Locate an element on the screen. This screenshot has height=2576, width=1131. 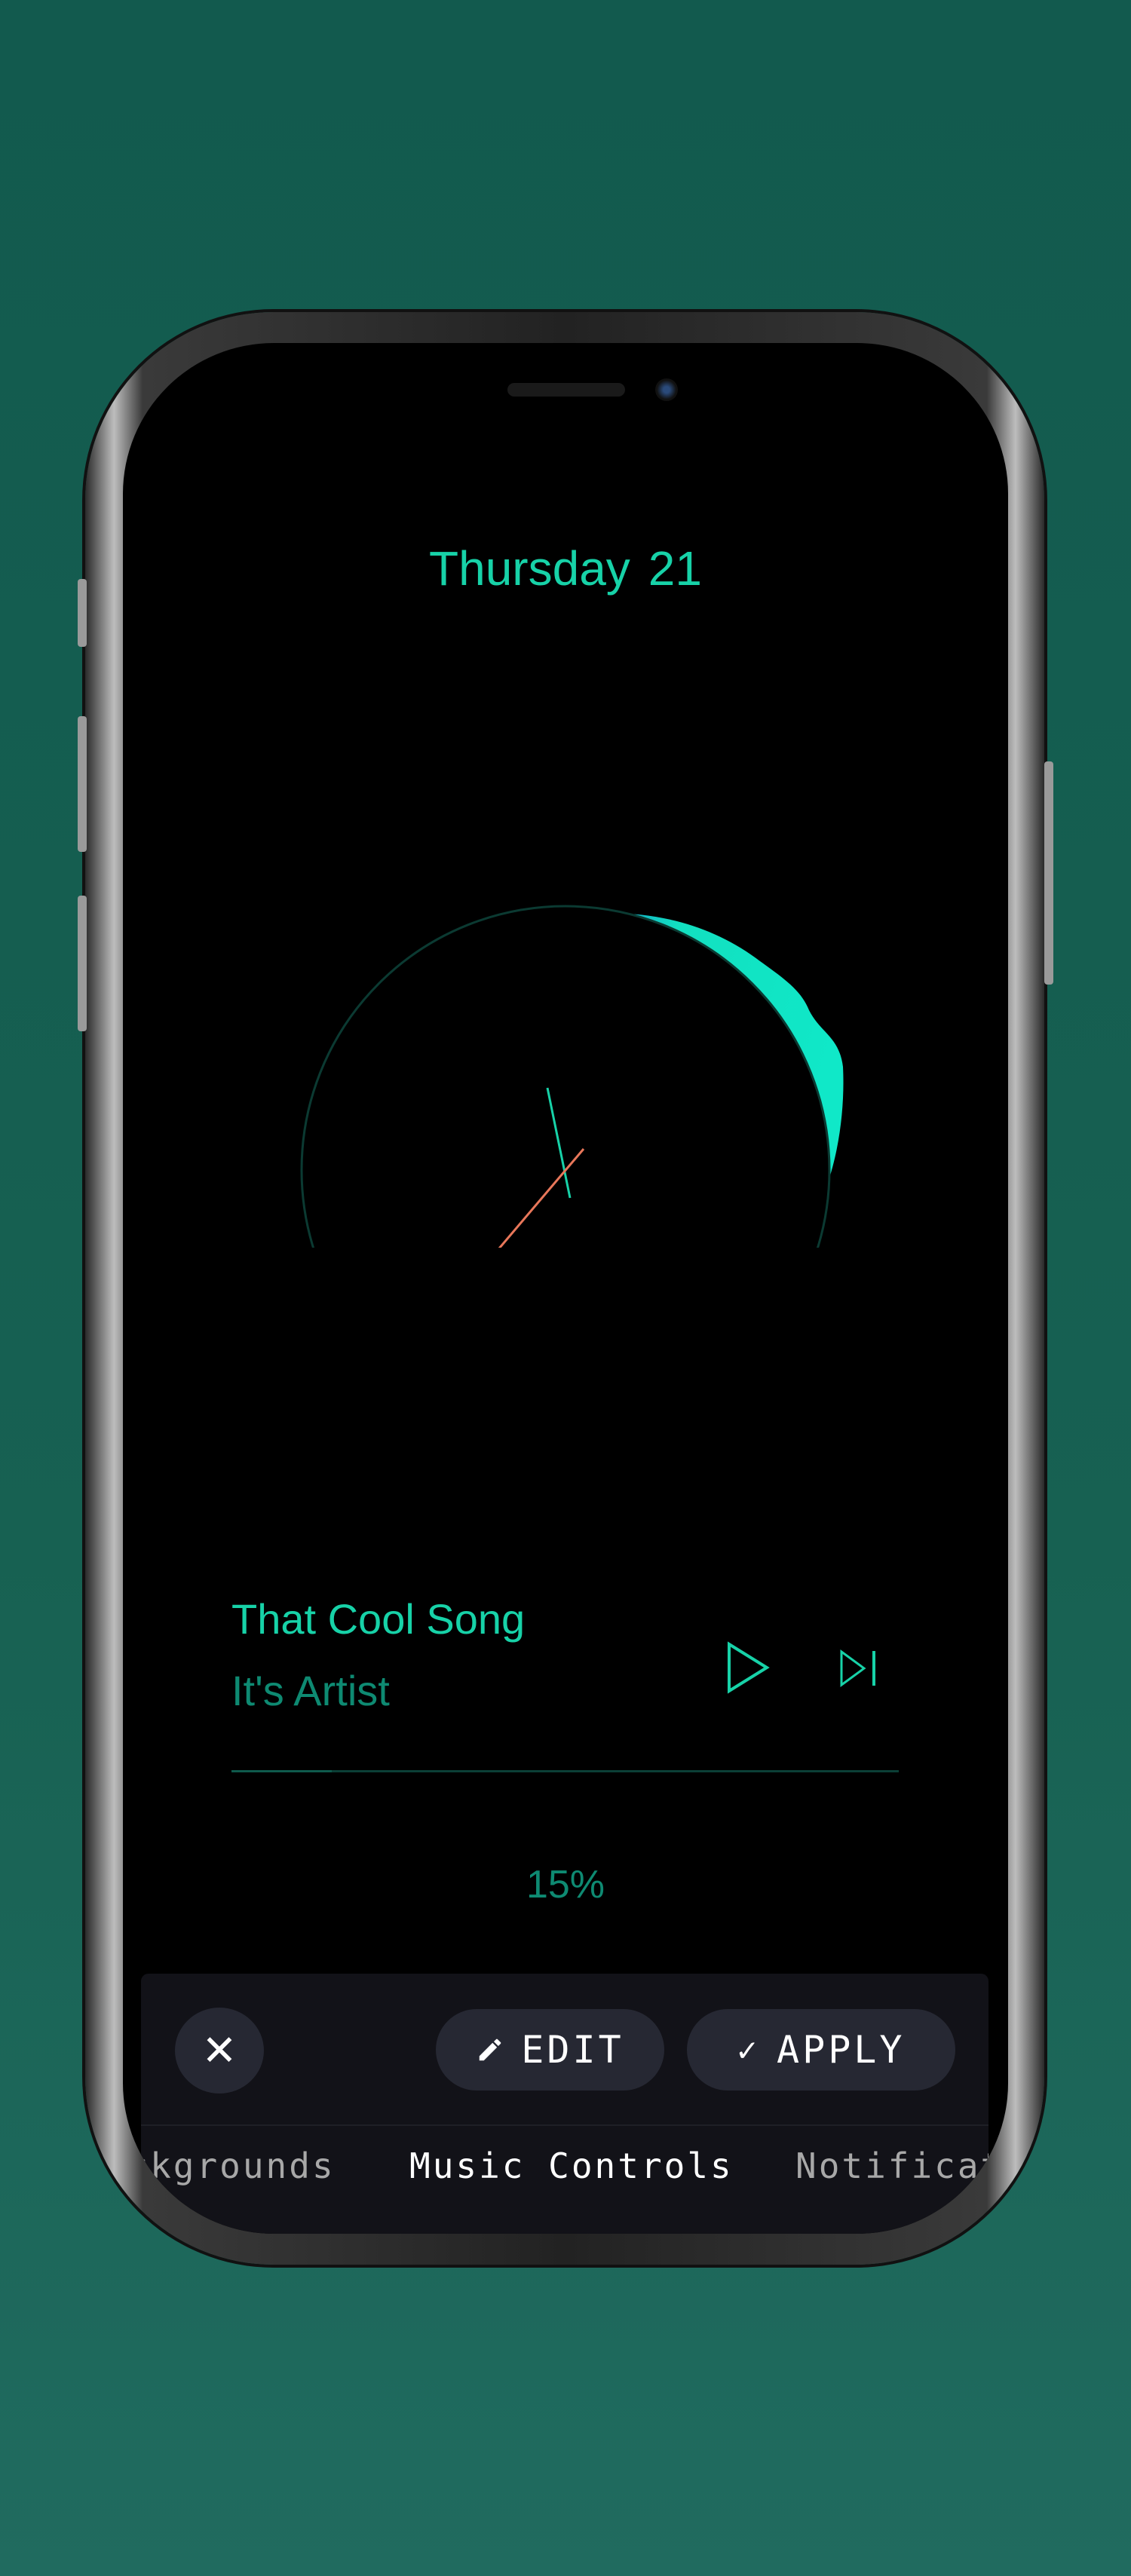
panel-divider is located at coordinates (564, 2125).